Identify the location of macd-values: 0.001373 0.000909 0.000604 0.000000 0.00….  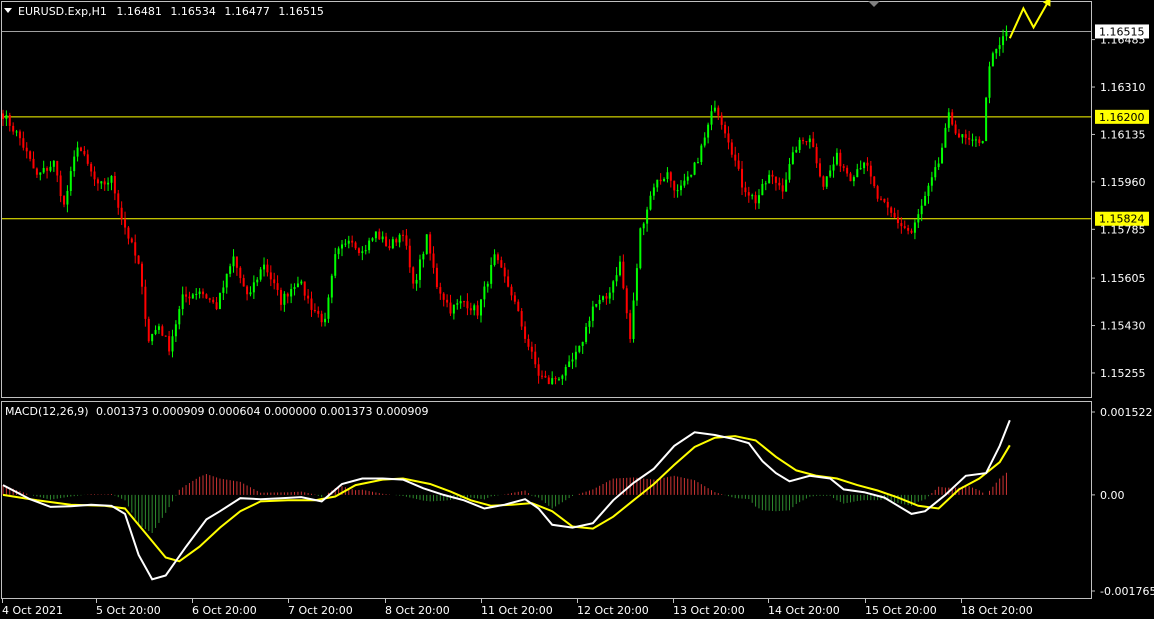
(262, 411).